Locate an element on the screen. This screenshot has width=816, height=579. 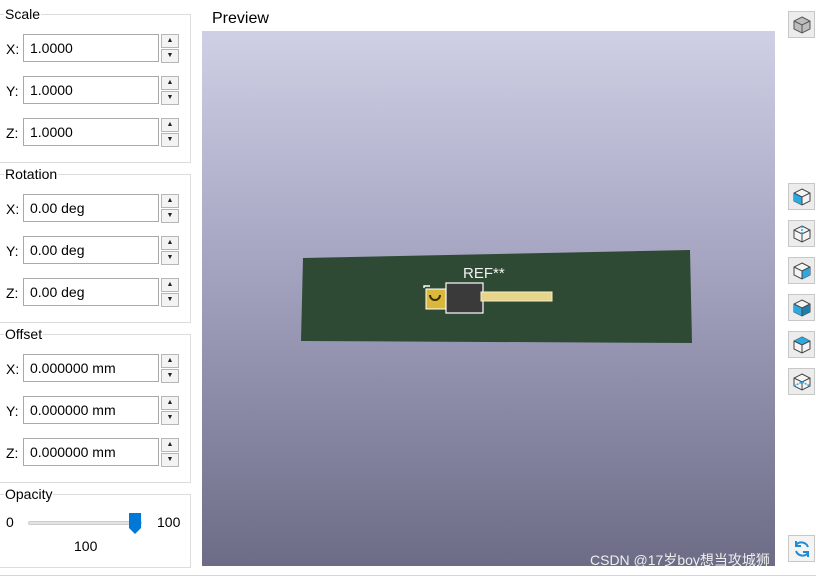
rotation-x-row: X: ▲ ▼ is located at coordinates (95, 209).